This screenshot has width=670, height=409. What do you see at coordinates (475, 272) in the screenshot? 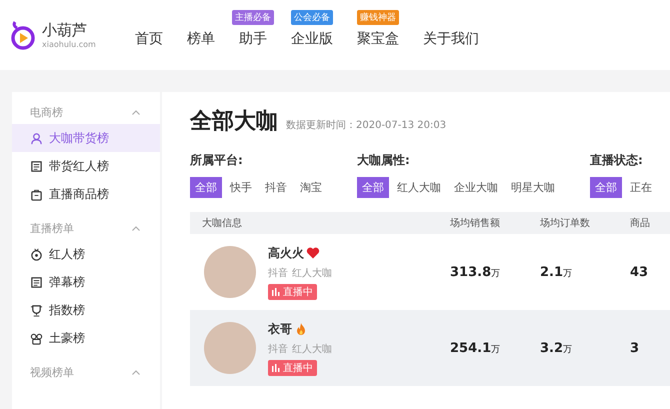
I see `sales-value: 313.8万` at bounding box center [475, 272].